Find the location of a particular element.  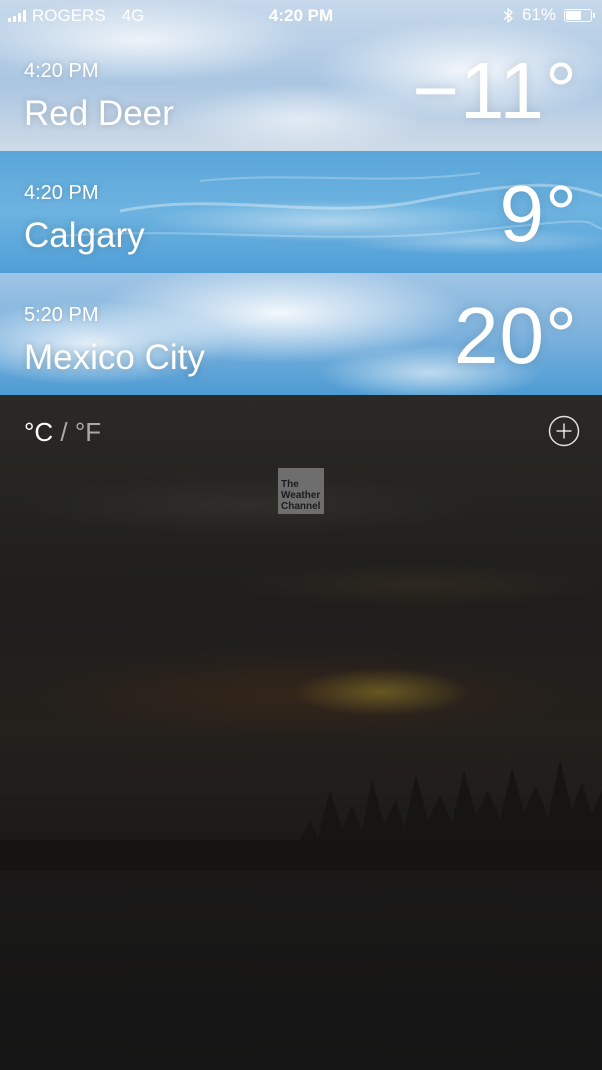

battery-percentage: 61% is located at coordinates (538, 14).